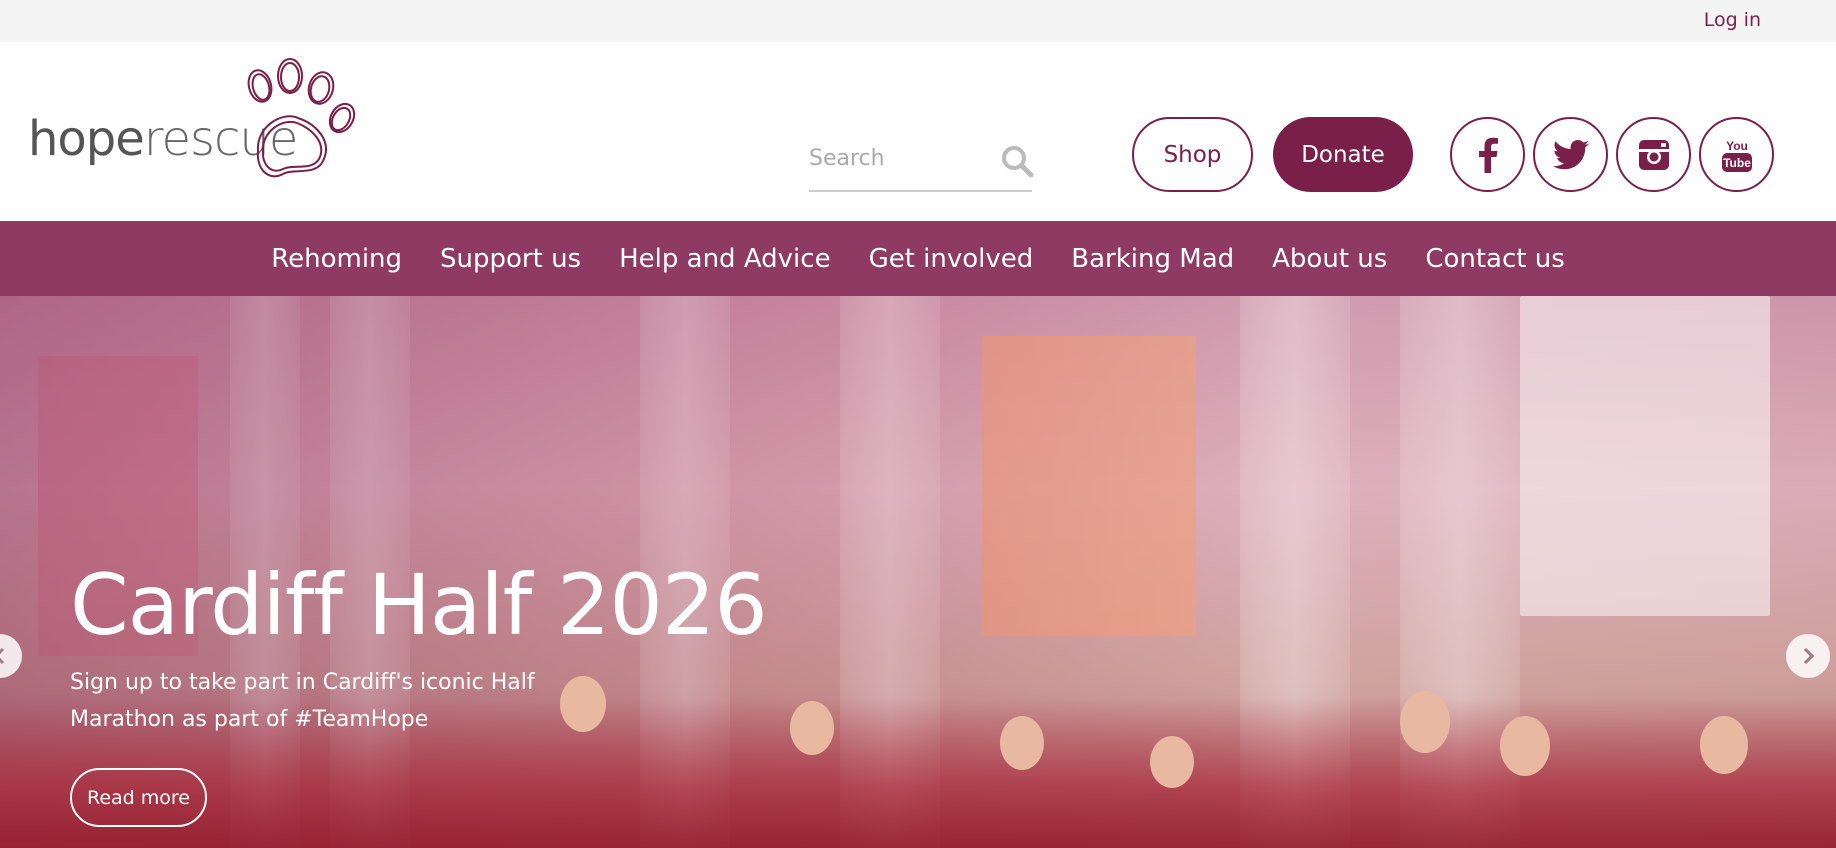  I want to click on youtube-icon: You Tube, so click(1736, 155).